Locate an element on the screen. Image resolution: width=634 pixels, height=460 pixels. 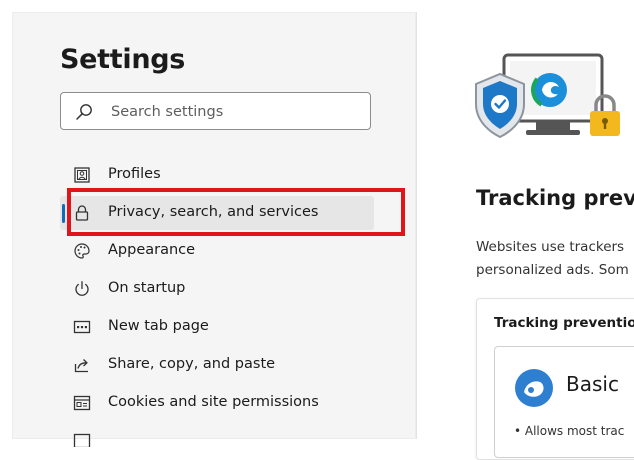
share-icon is located at coordinates (81, 366).